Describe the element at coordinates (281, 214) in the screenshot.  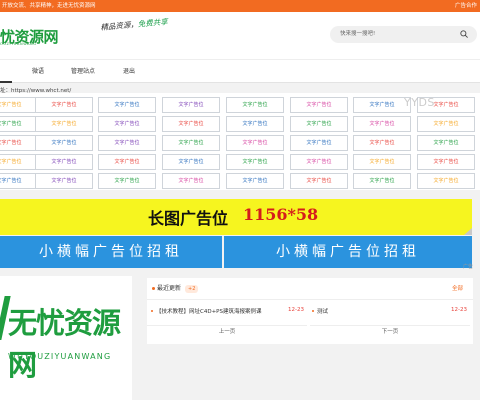
I see `long-banner-size: 1156*58` at that location.